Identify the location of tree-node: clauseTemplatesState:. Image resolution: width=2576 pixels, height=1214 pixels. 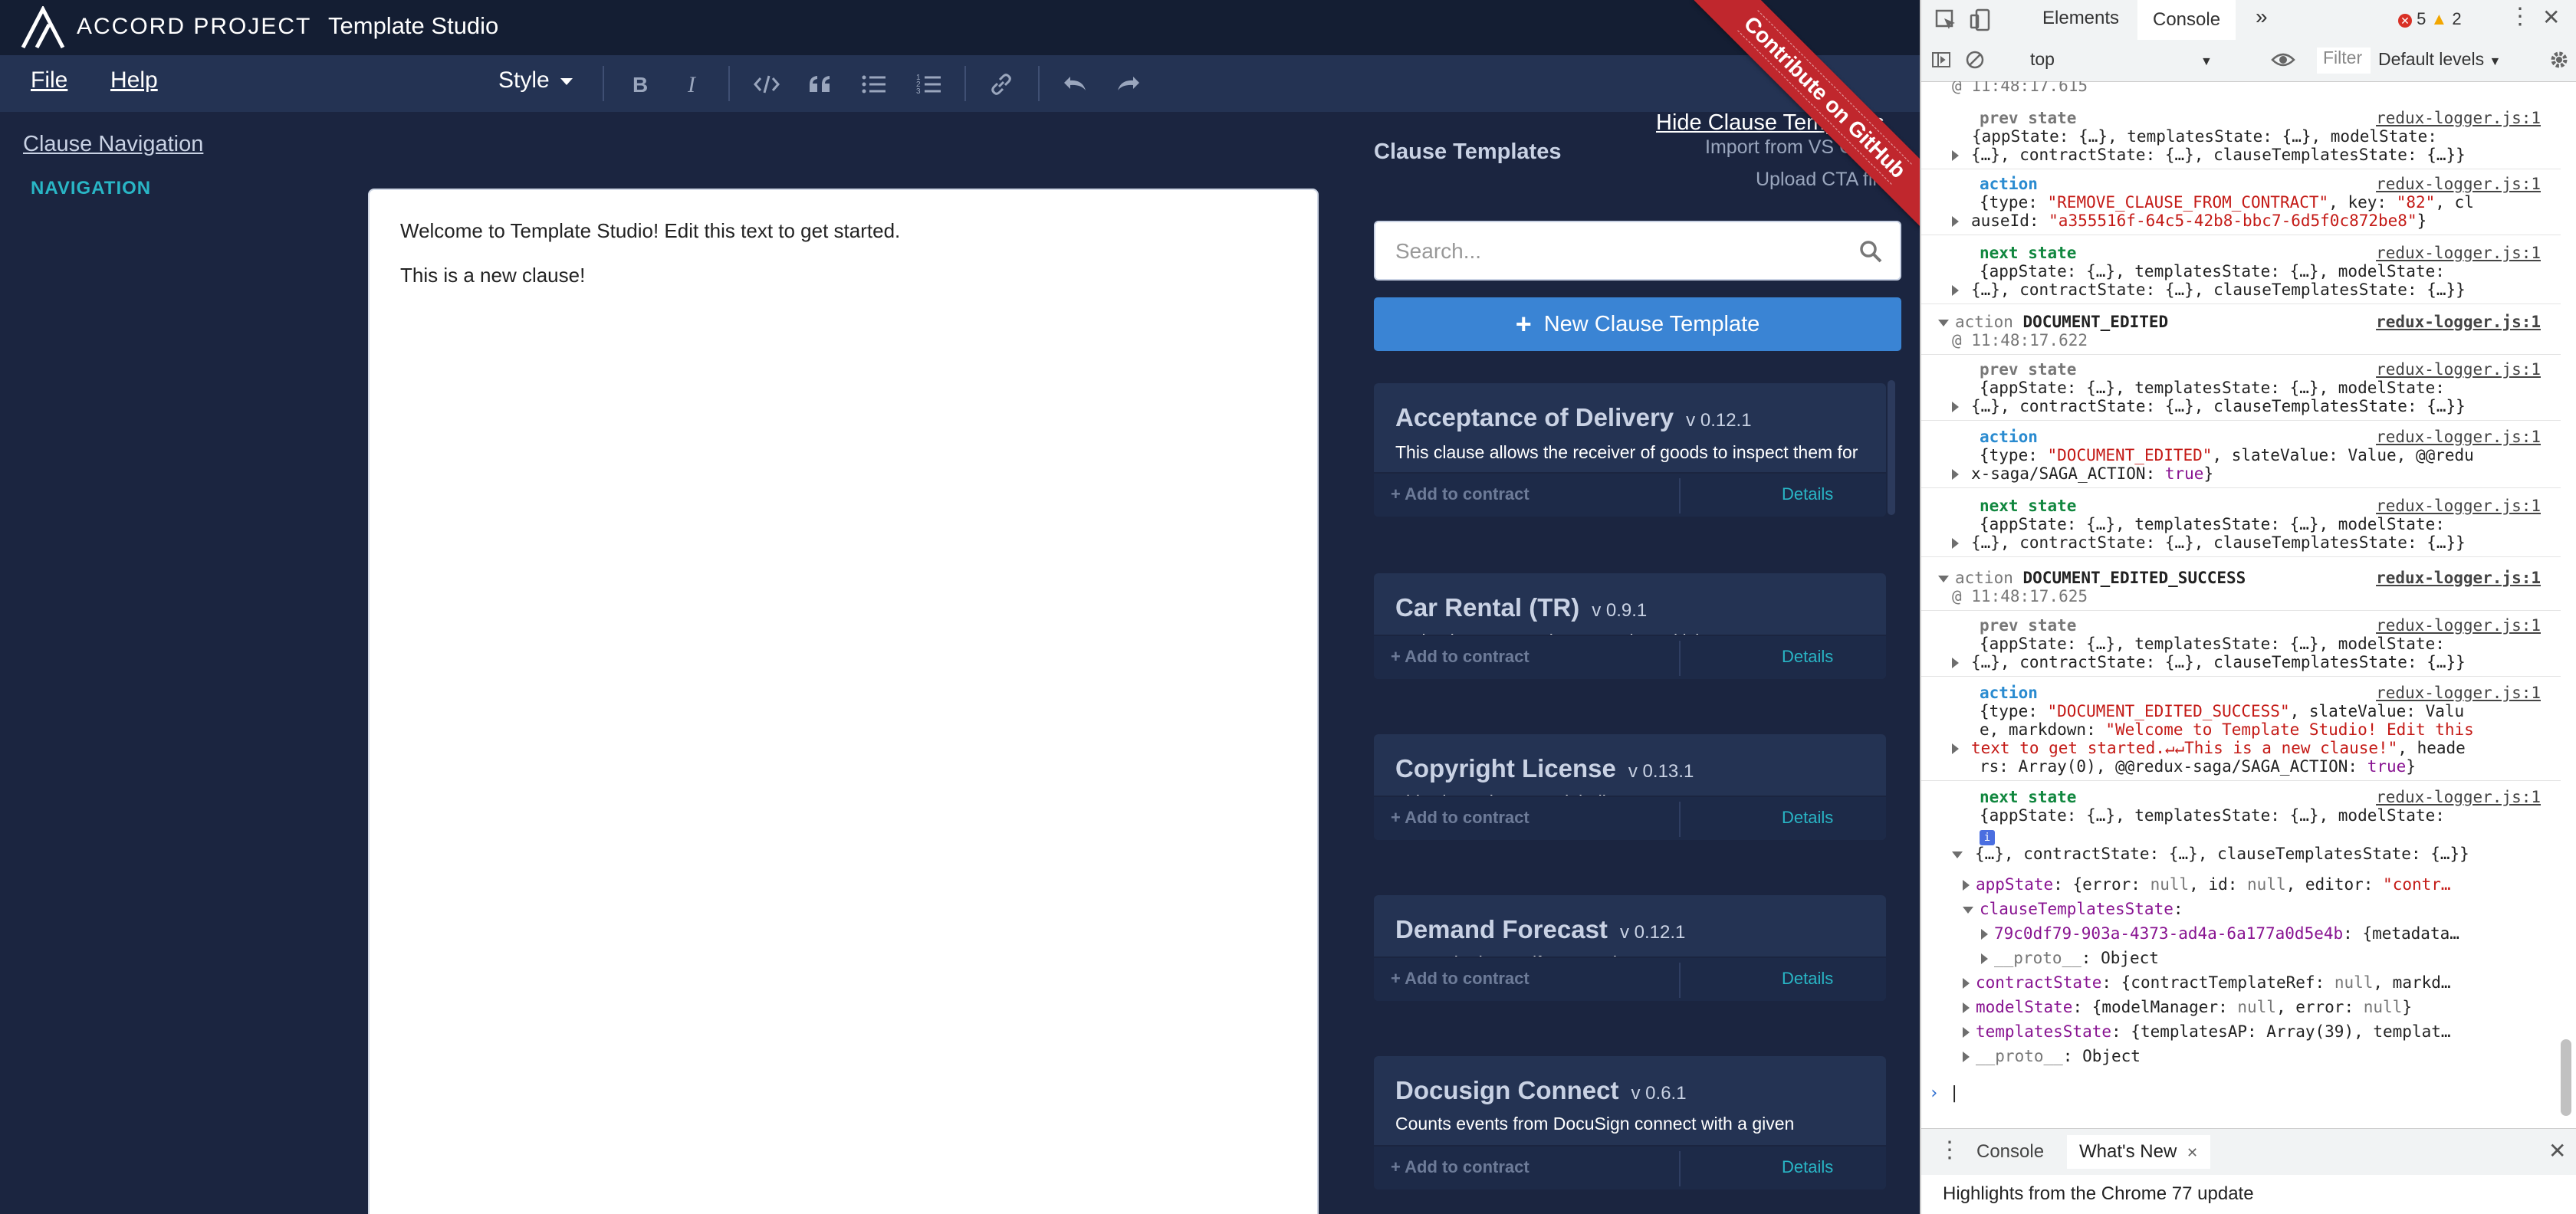
(2263, 909).